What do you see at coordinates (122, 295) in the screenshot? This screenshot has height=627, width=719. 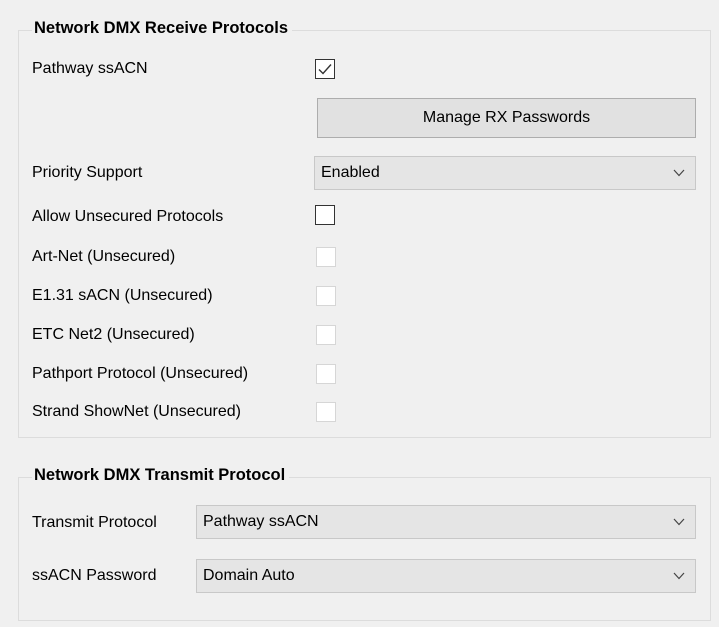 I see `protocol-e131-label: E1.31 sACN (Unsecured)` at bounding box center [122, 295].